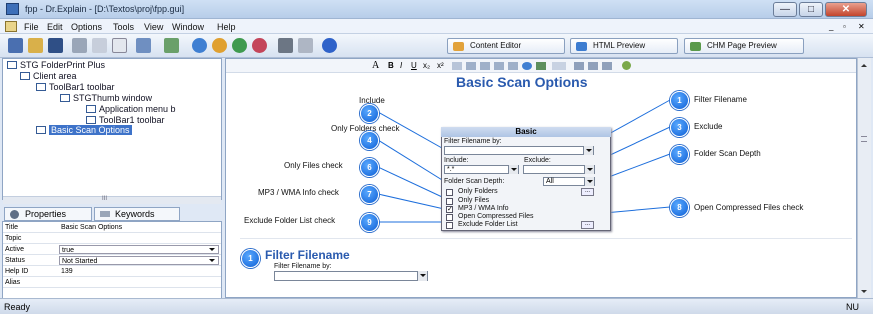  What do you see at coordinates (449, 201) in the screenshot?
I see `only-files-checkbox` at bounding box center [449, 201].